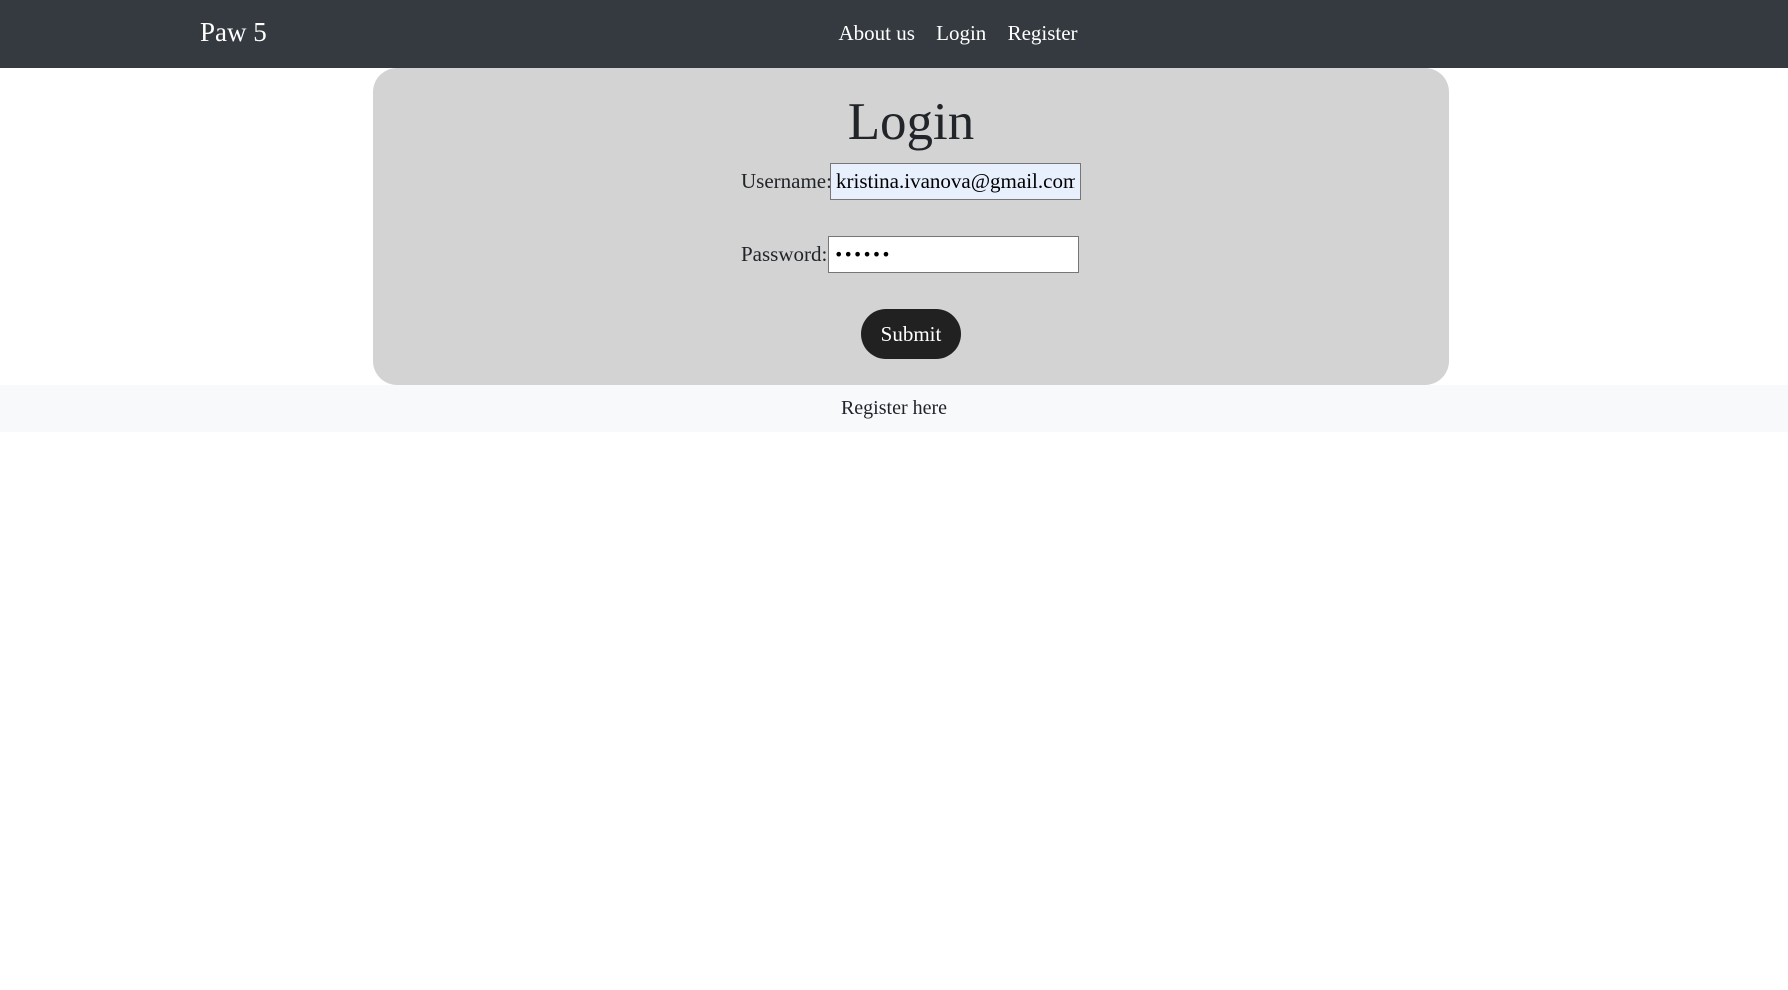 This screenshot has width=1788, height=990. Describe the element at coordinates (911, 334) in the screenshot. I see `submit-button: Submit` at that location.